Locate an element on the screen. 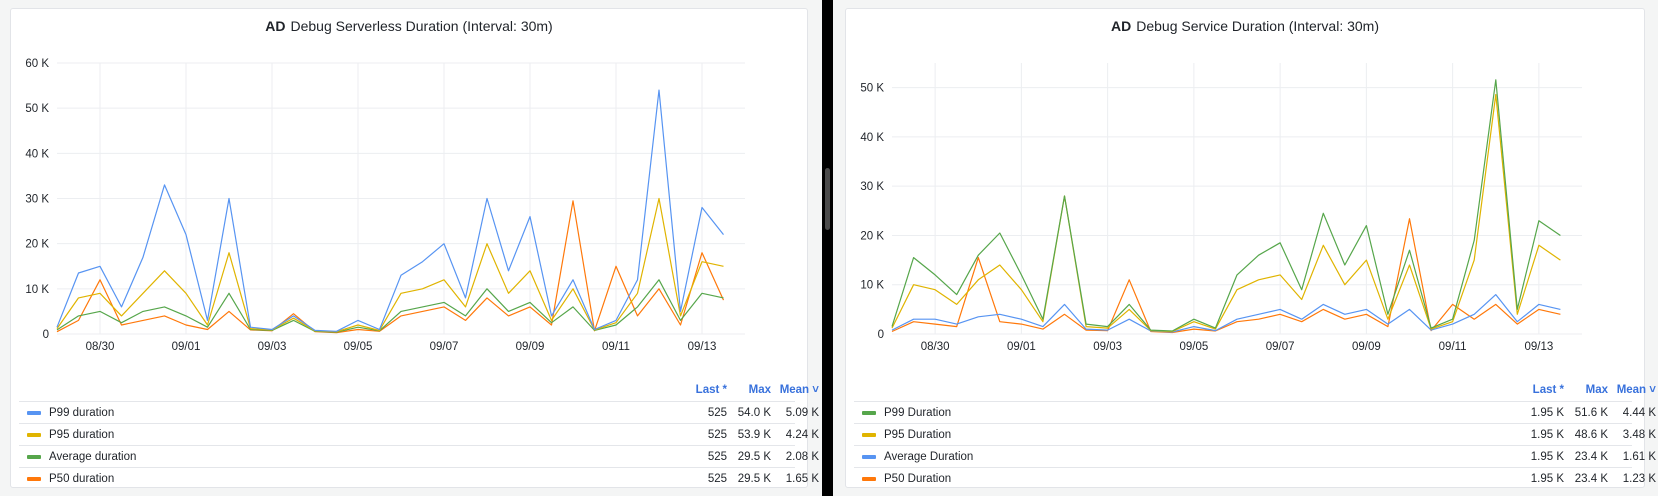 The image size is (1658, 496). splitter-drag-handle is located at coordinates (827, 199).